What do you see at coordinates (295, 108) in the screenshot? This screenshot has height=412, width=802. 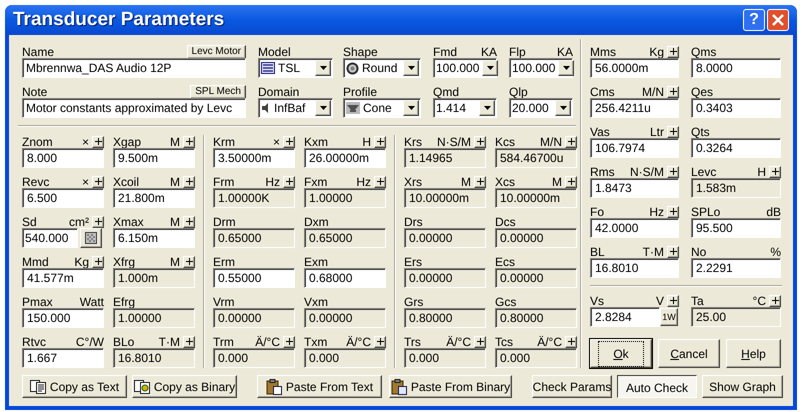 I see `dropdown: InfBaf` at bounding box center [295, 108].